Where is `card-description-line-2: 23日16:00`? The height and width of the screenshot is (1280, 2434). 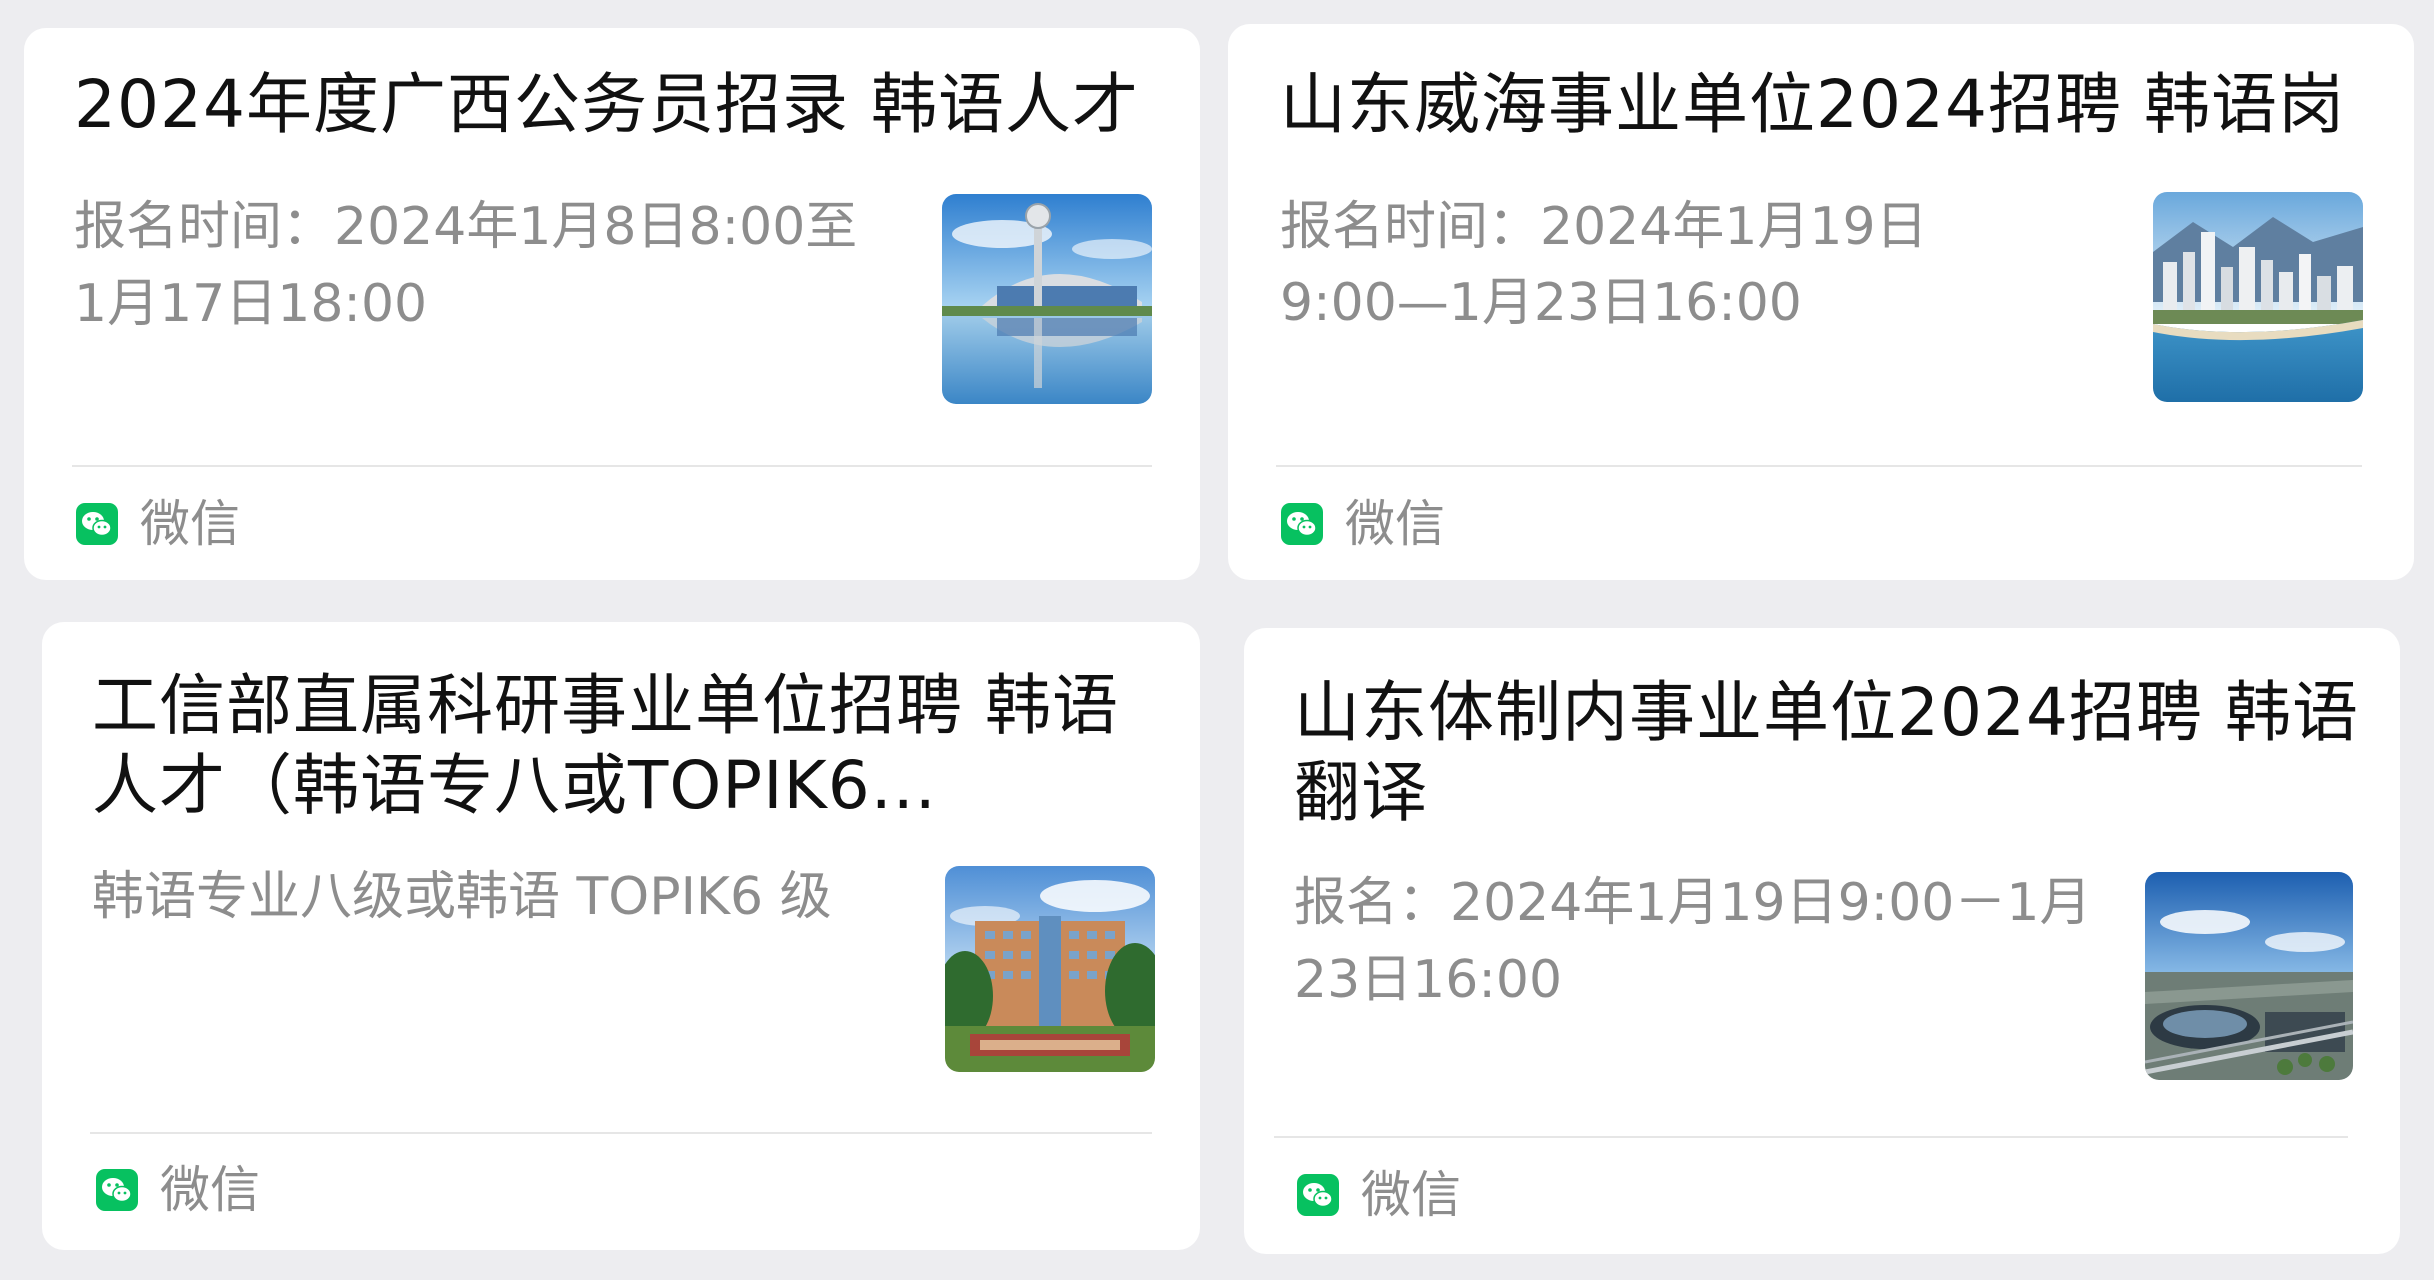 card-description-line-2: 23日16:00 is located at coordinates (1428, 980).